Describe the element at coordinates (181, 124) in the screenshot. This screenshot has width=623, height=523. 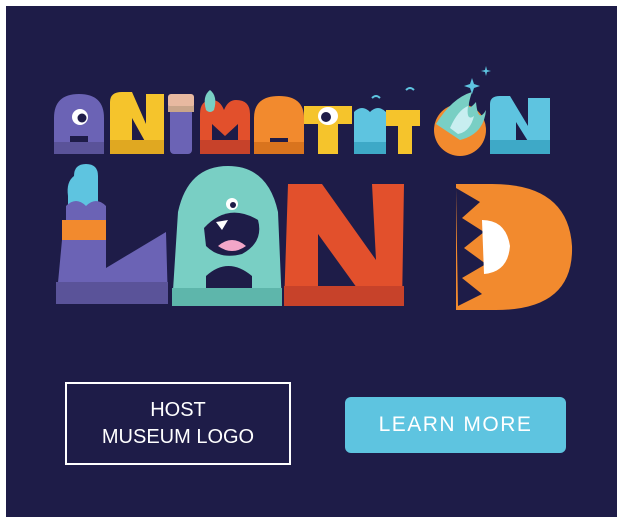
I see `logo-letter-i1` at that location.